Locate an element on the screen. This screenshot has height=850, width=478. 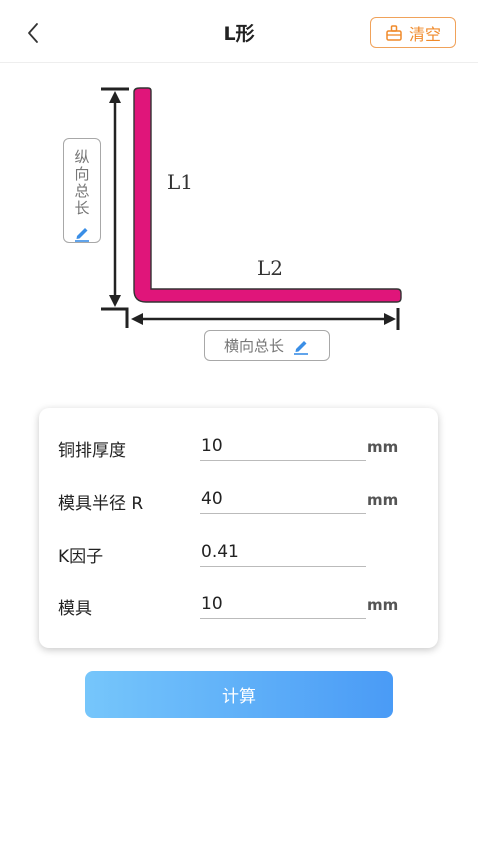
form-row-die-radius: 模具半径 R 40 mm is located at coordinates (238, 487).